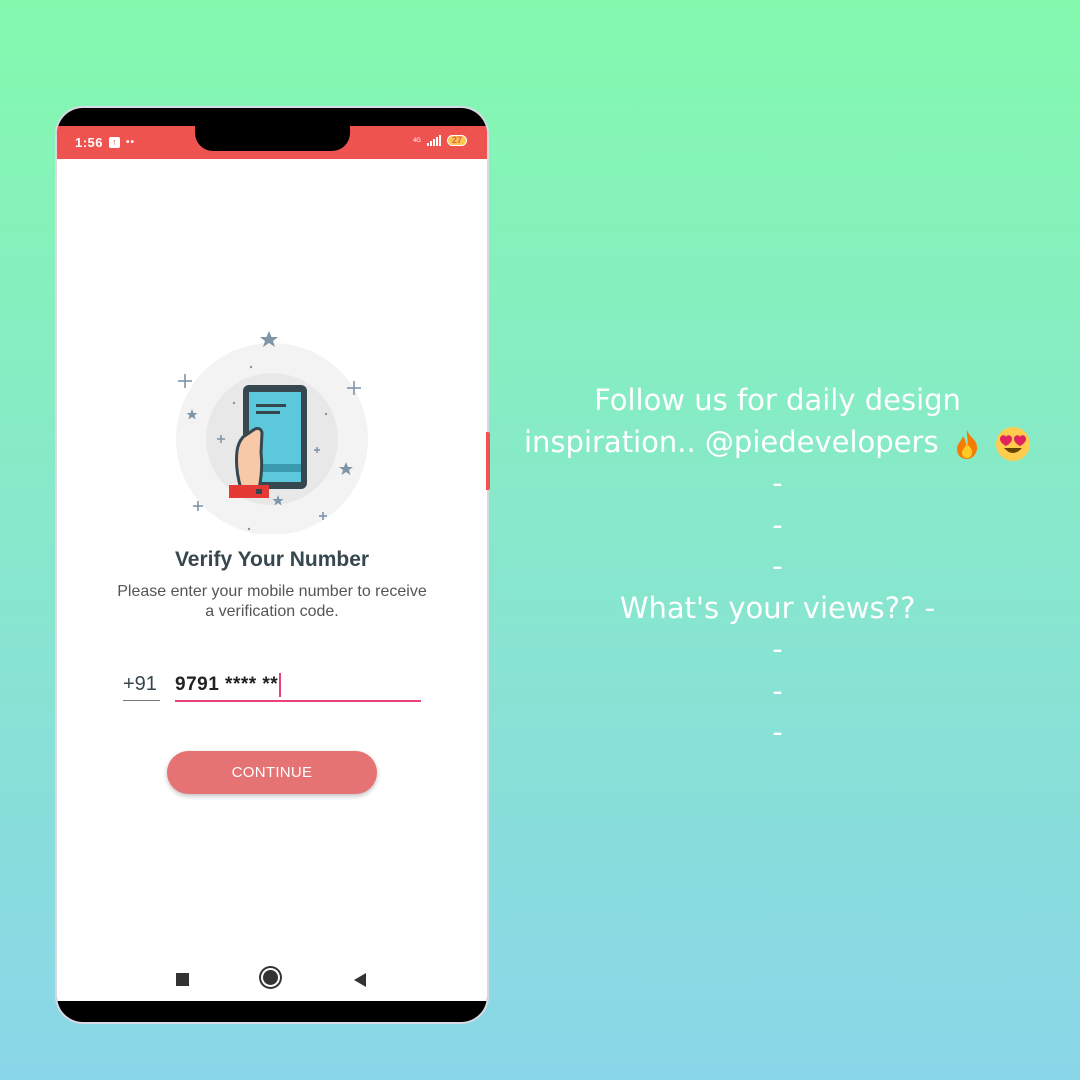 The image size is (1080, 1080). Describe the element at coordinates (105, 142) in the screenshot. I see `status-left: 1:56 ↑ ••` at that location.